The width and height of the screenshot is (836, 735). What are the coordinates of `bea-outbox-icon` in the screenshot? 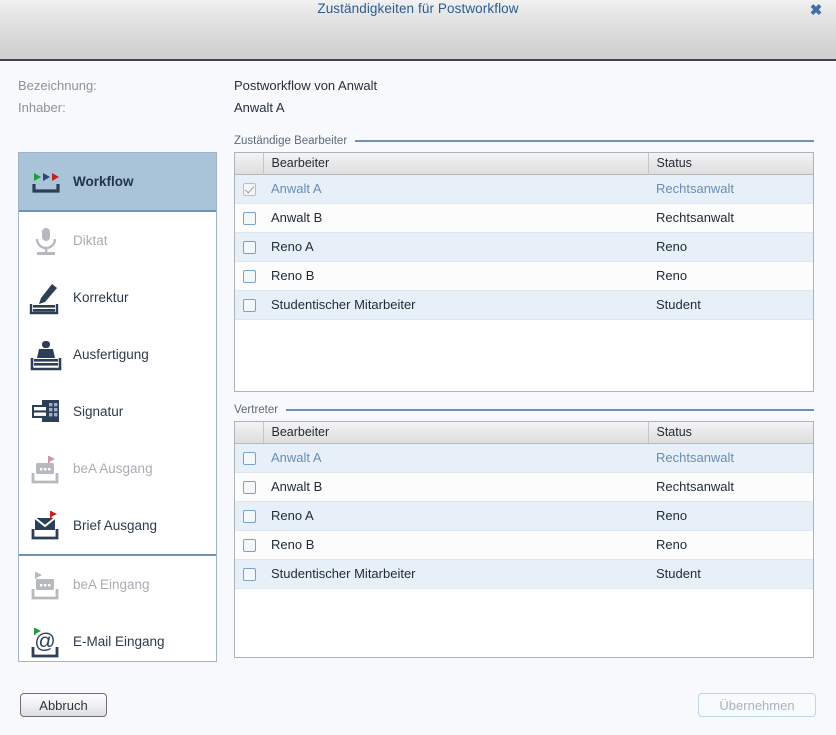 It's located at (46, 469).